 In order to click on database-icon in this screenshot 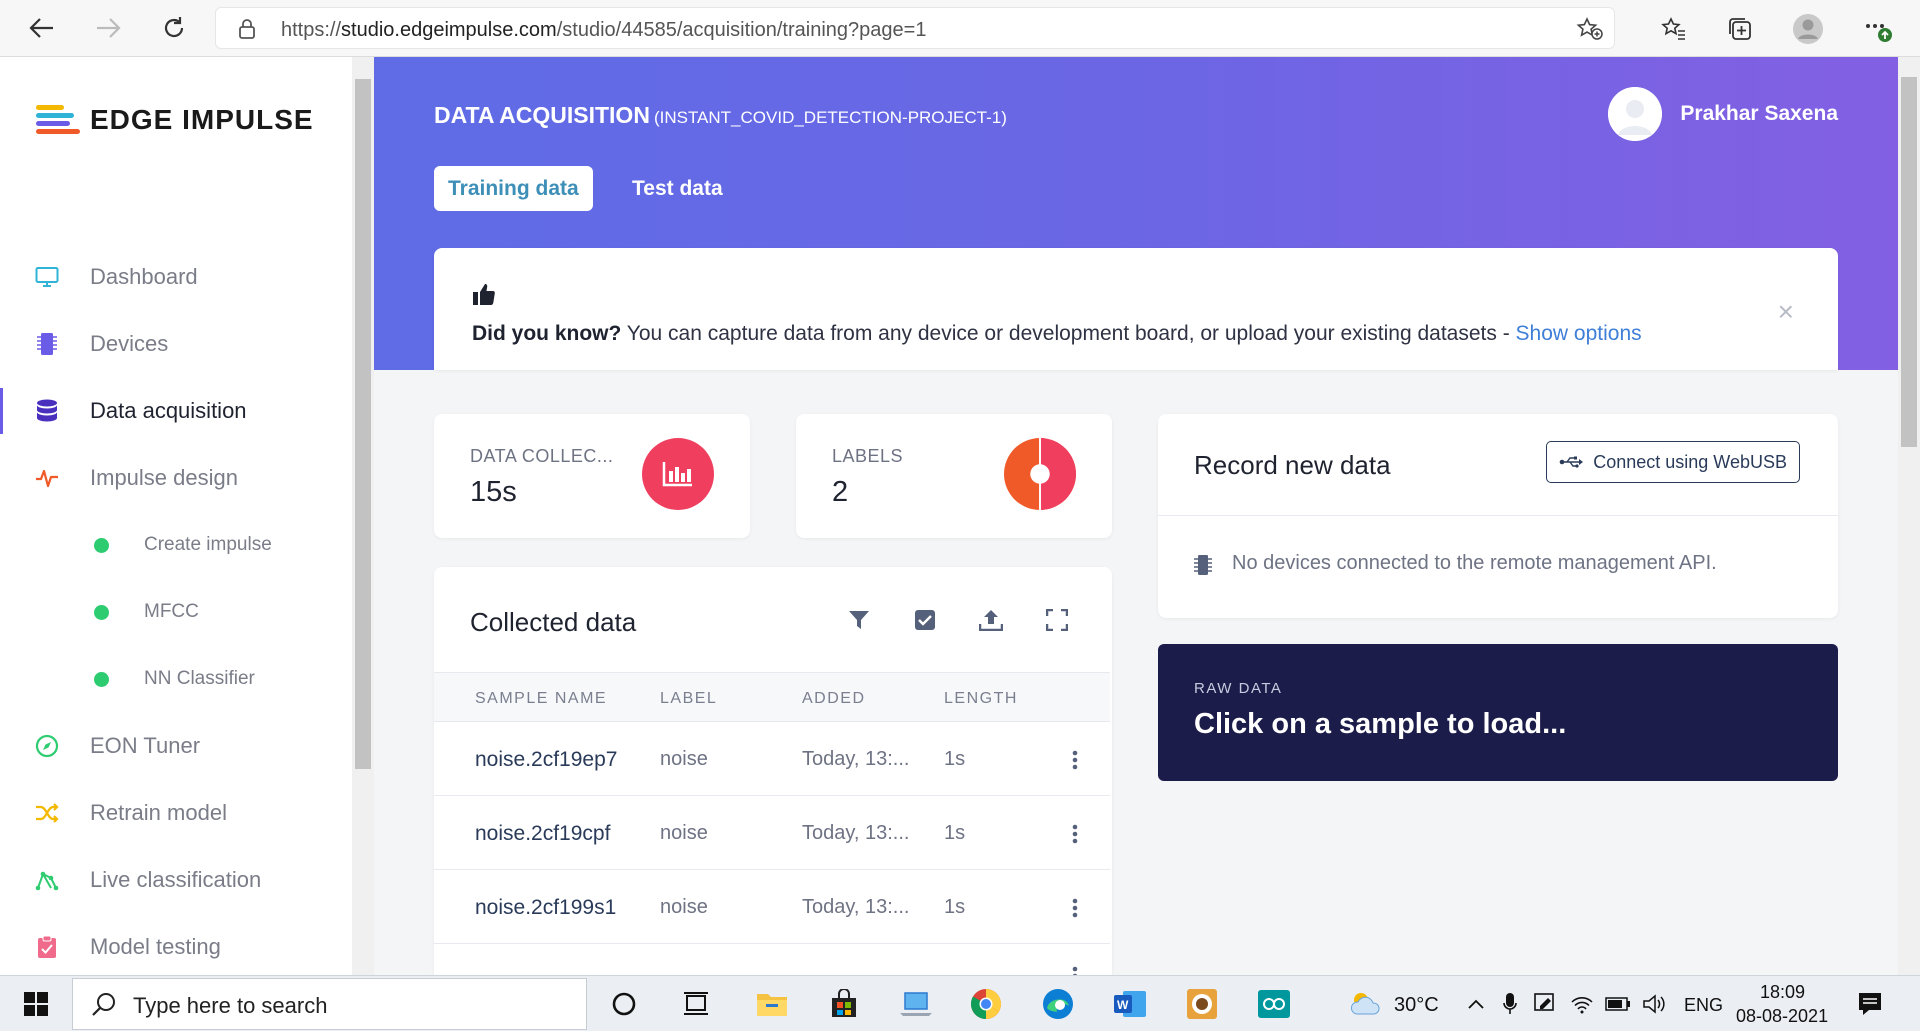, I will do `click(47, 411)`.